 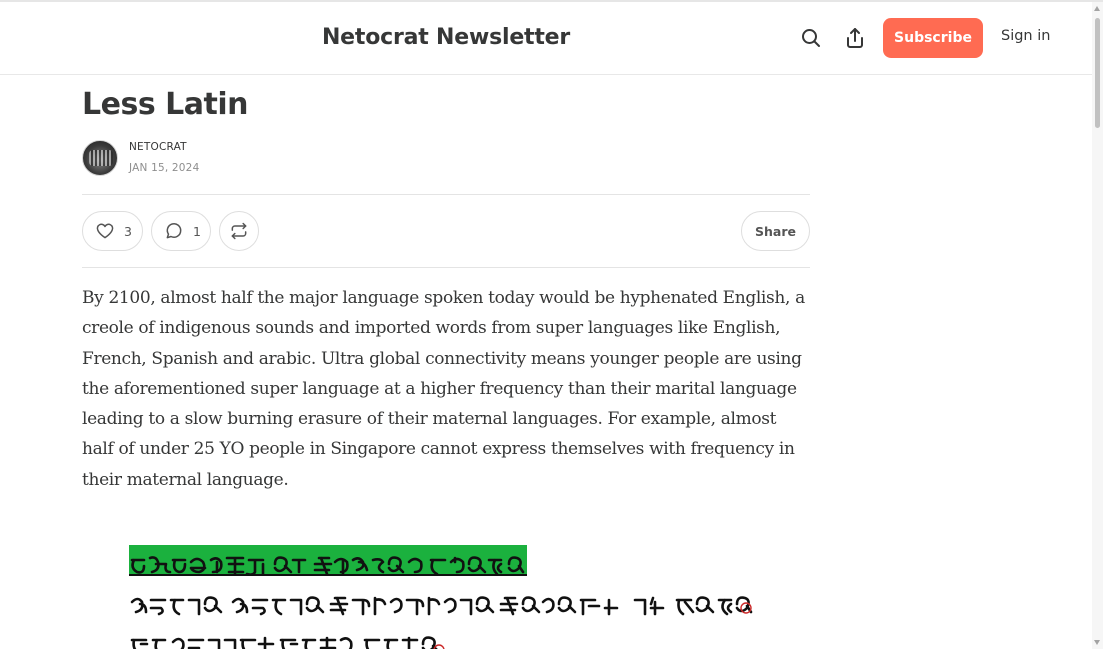 What do you see at coordinates (100, 158) in the screenshot?
I see `author-avatar` at bounding box center [100, 158].